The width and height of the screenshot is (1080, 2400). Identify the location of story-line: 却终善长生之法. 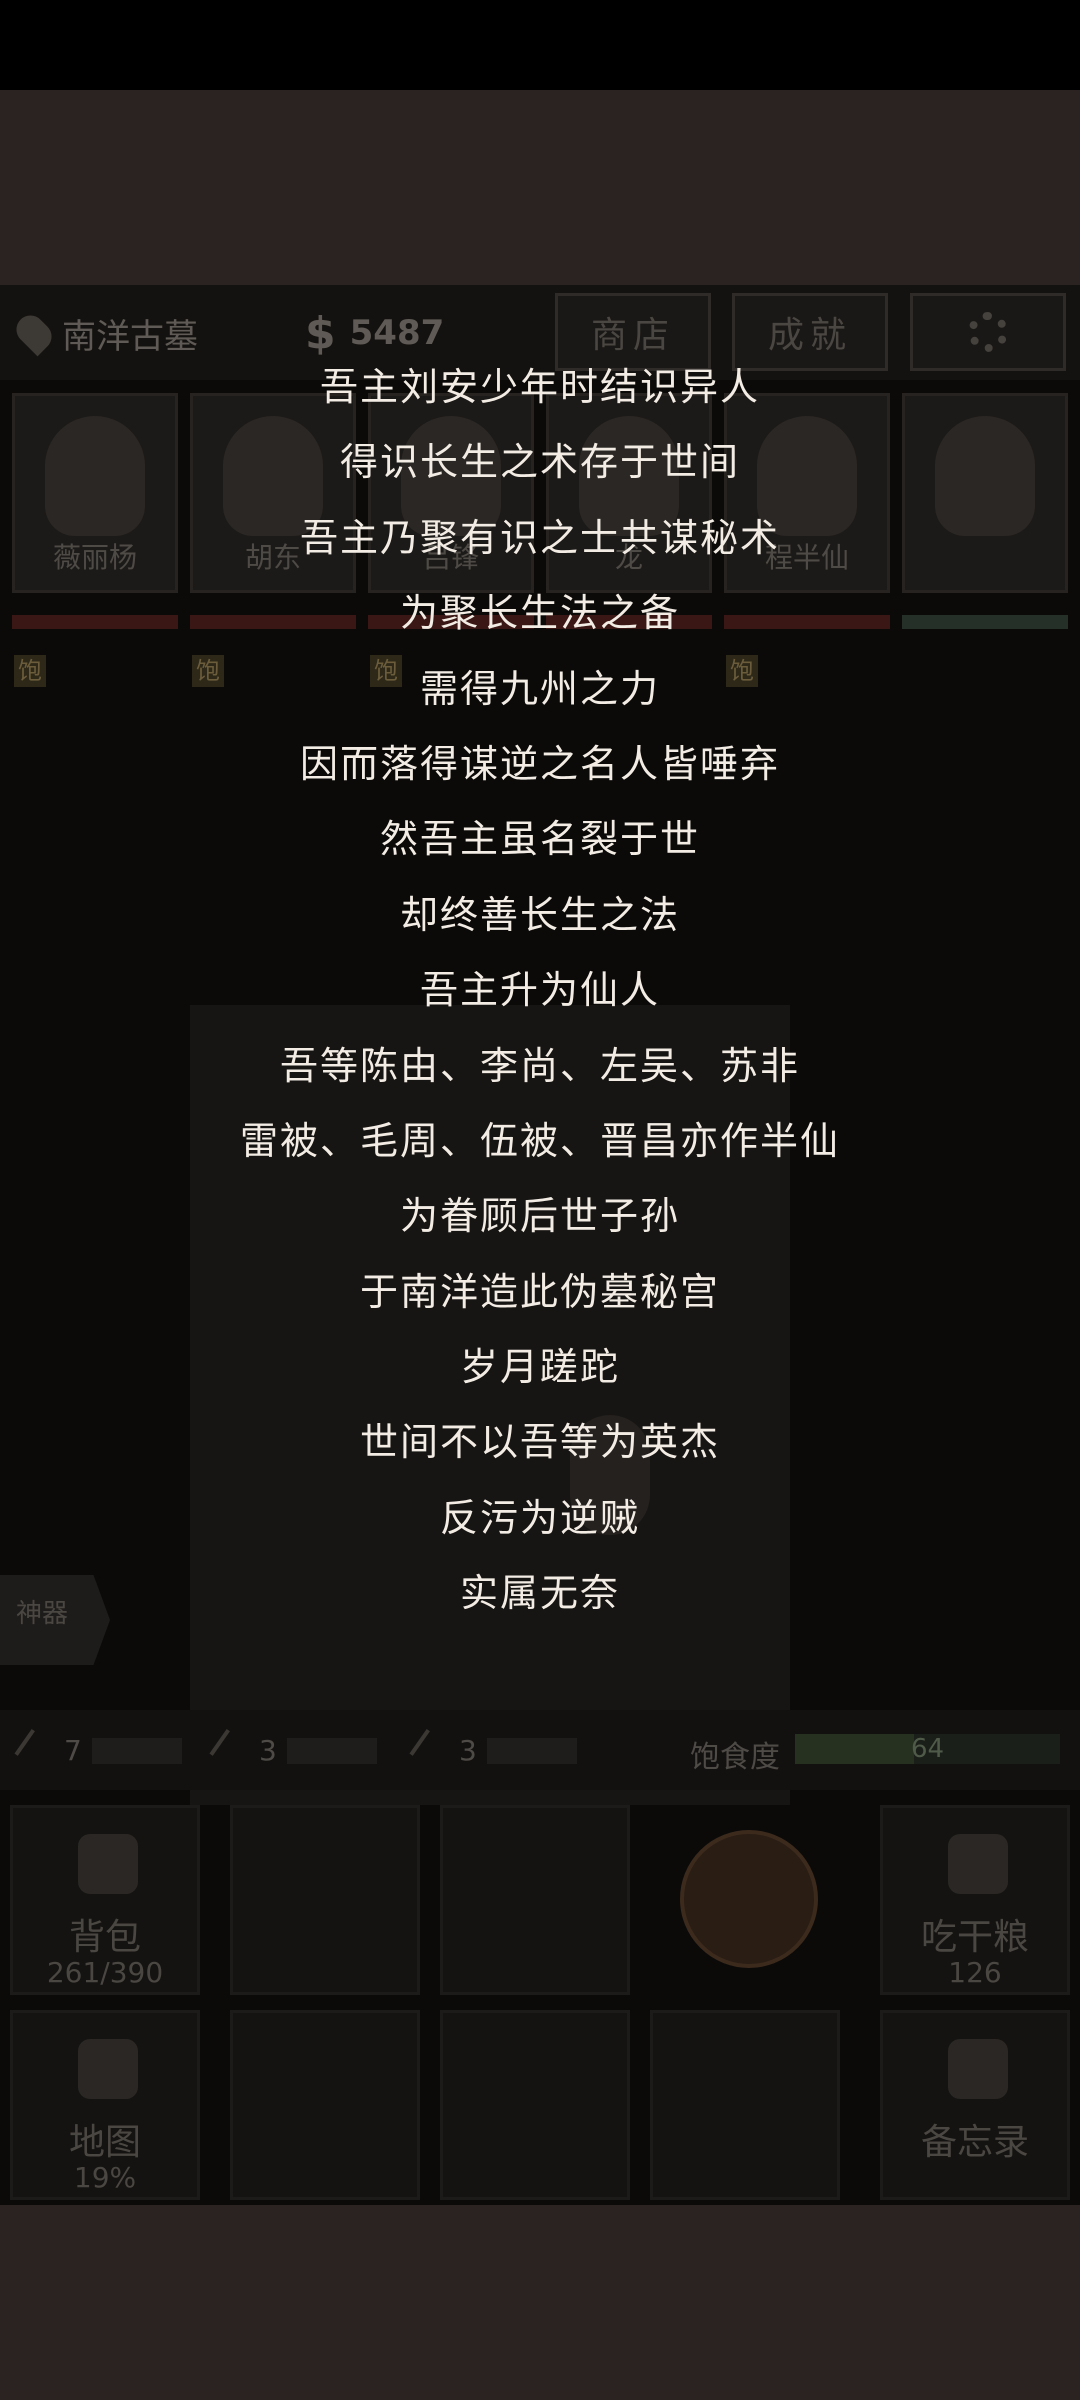
(539, 914).